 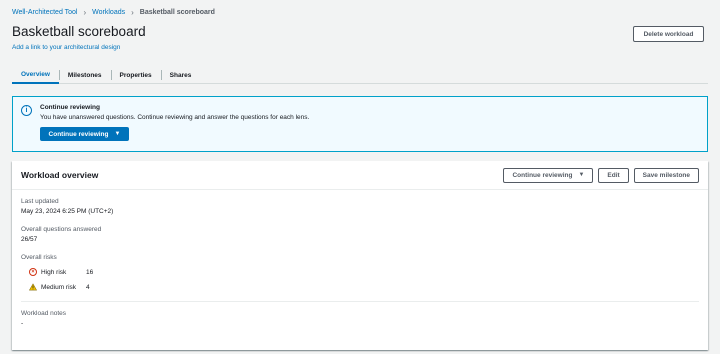 I want to click on tab-overview: Overview, so click(x=35, y=75).